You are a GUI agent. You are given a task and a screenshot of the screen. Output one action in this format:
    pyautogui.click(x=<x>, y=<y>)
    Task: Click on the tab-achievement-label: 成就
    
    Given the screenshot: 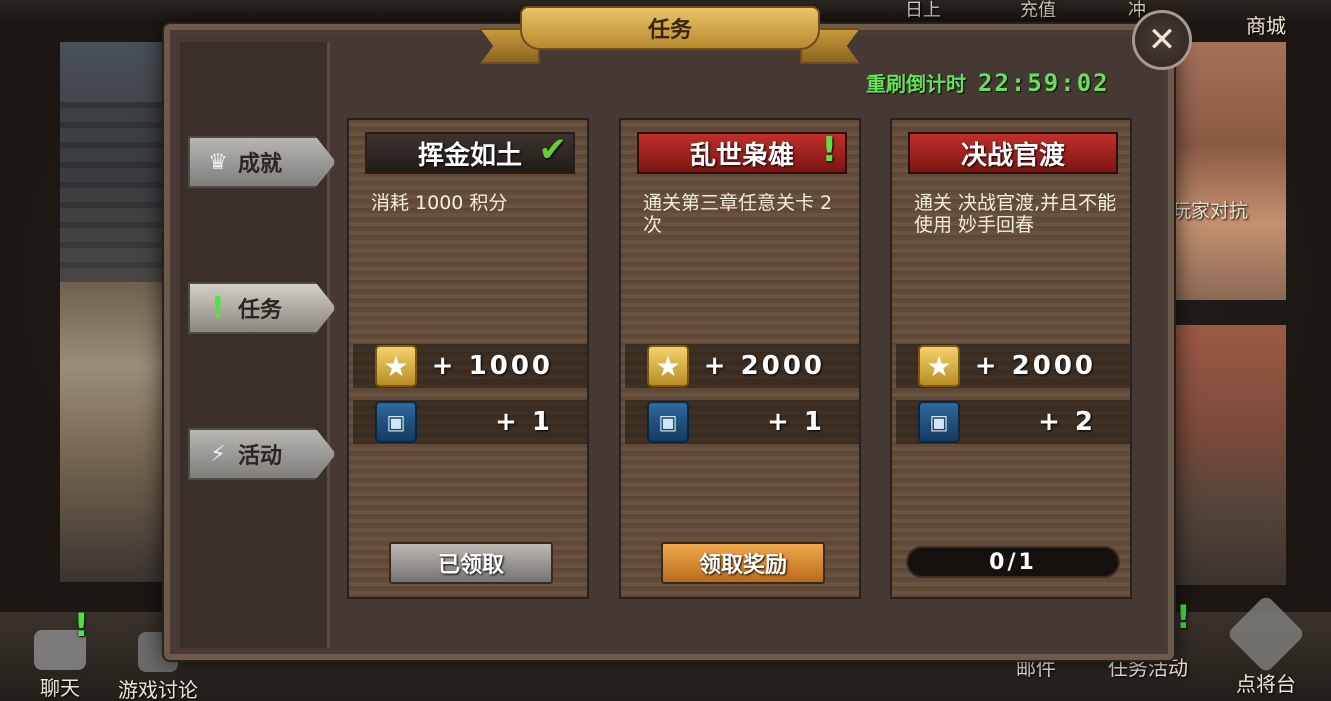 What is the action you would take?
    pyautogui.click(x=260, y=164)
    